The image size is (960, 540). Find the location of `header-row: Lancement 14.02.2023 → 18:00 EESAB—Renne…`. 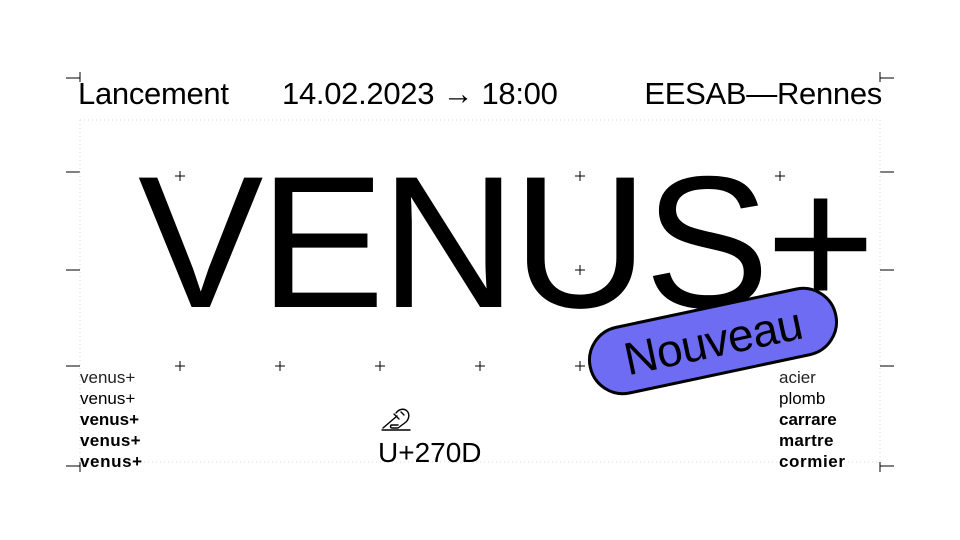

header-row: Lancement 14.02.2023 → 18:00 EESAB—Renne… is located at coordinates (480, 94).